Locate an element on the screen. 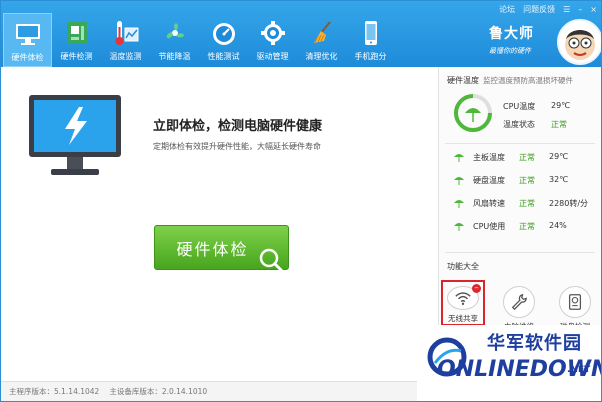 Image resolution: width=602 pixels, height=402 pixels. disk-icon is located at coordinates (575, 302).